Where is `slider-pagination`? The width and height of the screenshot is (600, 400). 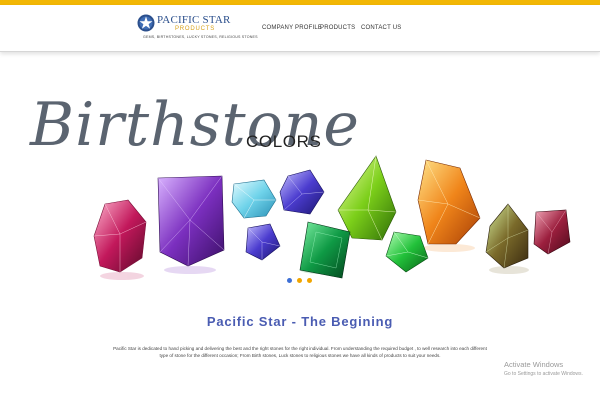
slider-pagination is located at coordinates (301, 282).